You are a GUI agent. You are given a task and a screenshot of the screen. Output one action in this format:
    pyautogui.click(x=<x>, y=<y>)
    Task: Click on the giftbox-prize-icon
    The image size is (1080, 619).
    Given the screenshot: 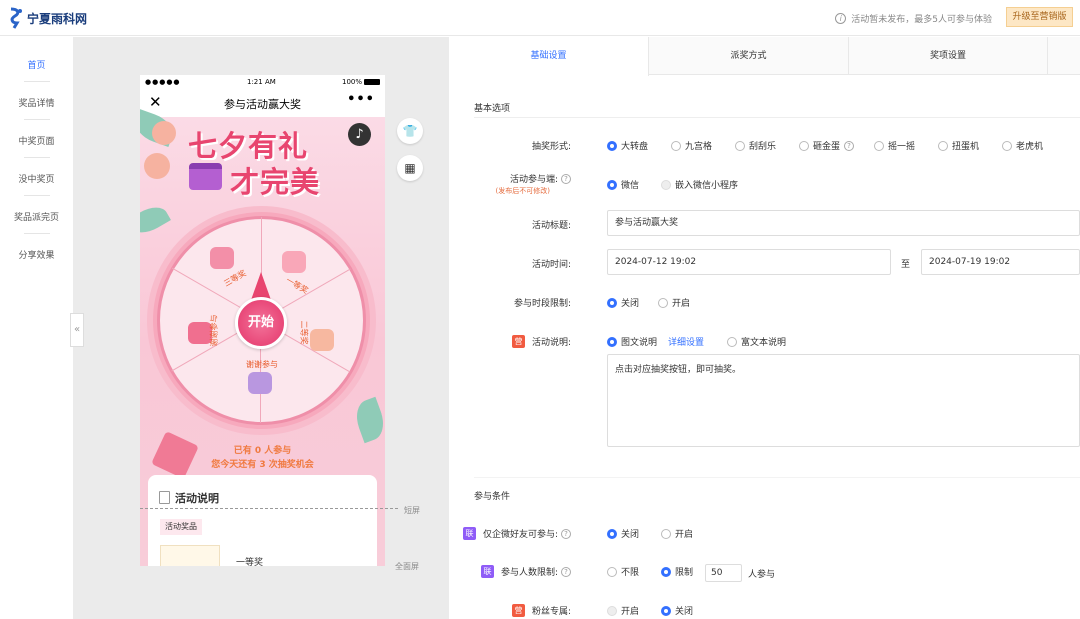 What is the action you would take?
    pyautogui.click(x=260, y=383)
    